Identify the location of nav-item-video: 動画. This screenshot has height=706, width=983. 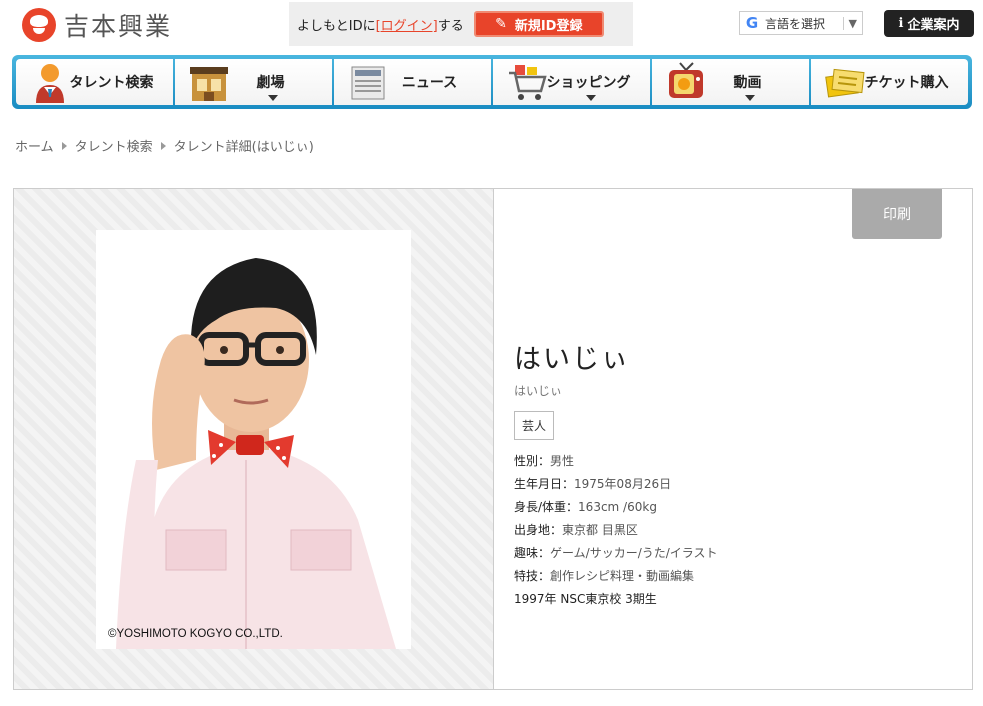
(730, 82).